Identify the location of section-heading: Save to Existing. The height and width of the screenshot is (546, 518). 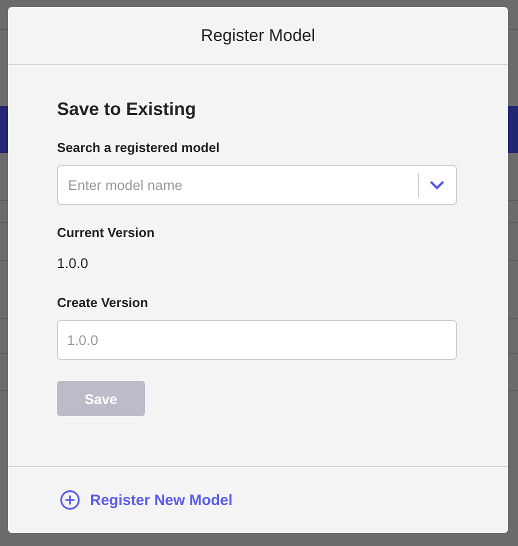
(126, 109).